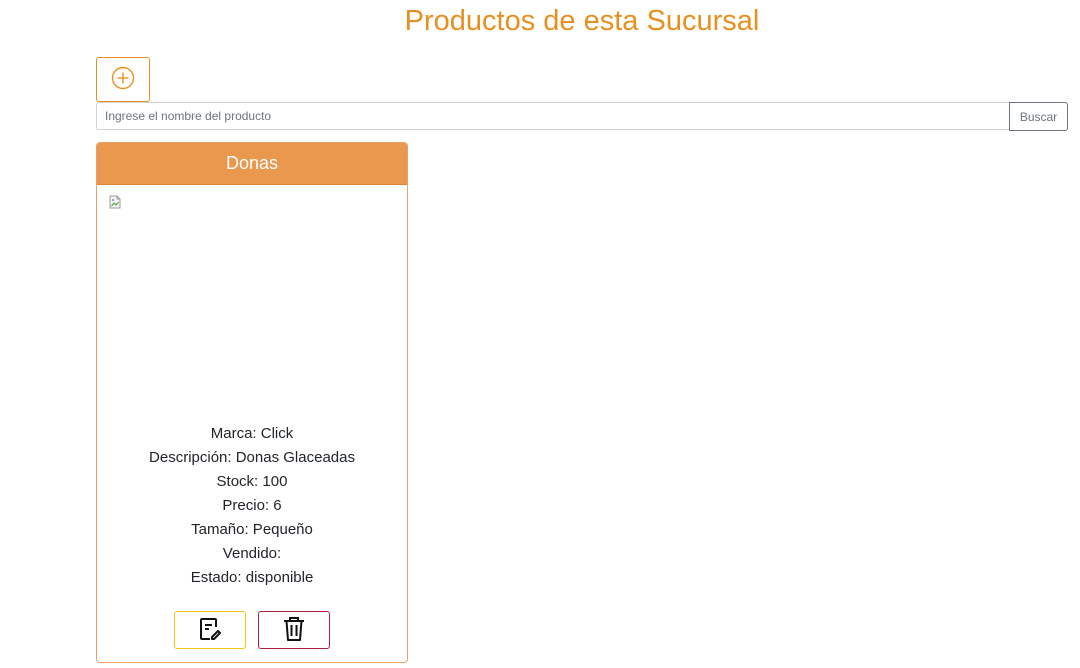 Image resolution: width=1080 pixels, height=668 pixels. Describe the element at coordinates (115, 202) in the screenshot. I see `broken-image-icon` at that location.